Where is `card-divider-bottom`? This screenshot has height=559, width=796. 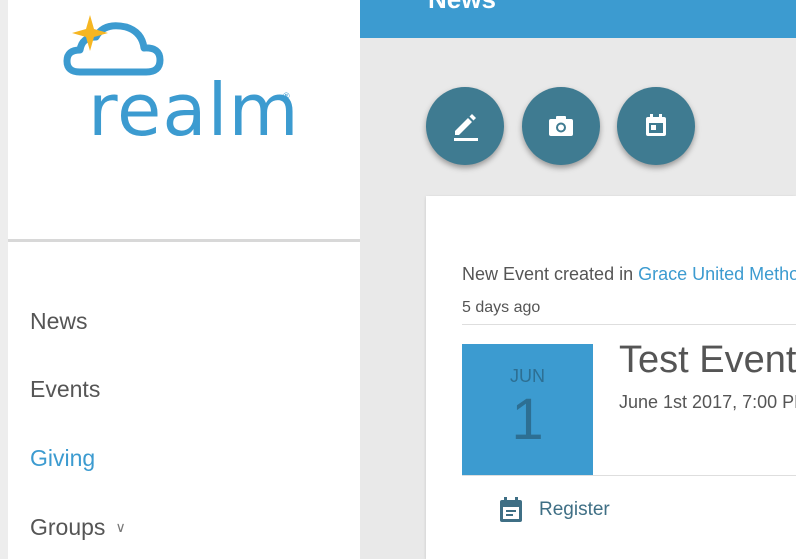
card-divider-bottom is located at coordinates (629, 475).